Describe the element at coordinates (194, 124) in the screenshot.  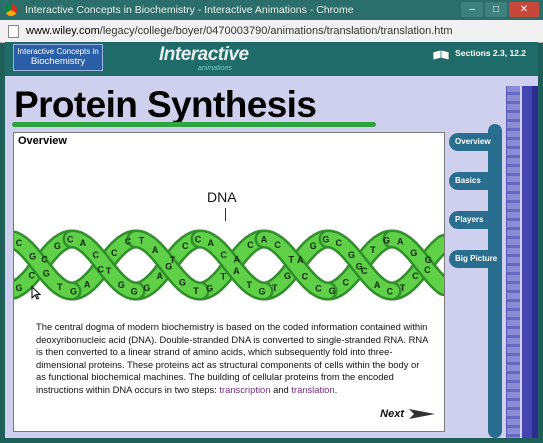
I see `title-underline` at that location.